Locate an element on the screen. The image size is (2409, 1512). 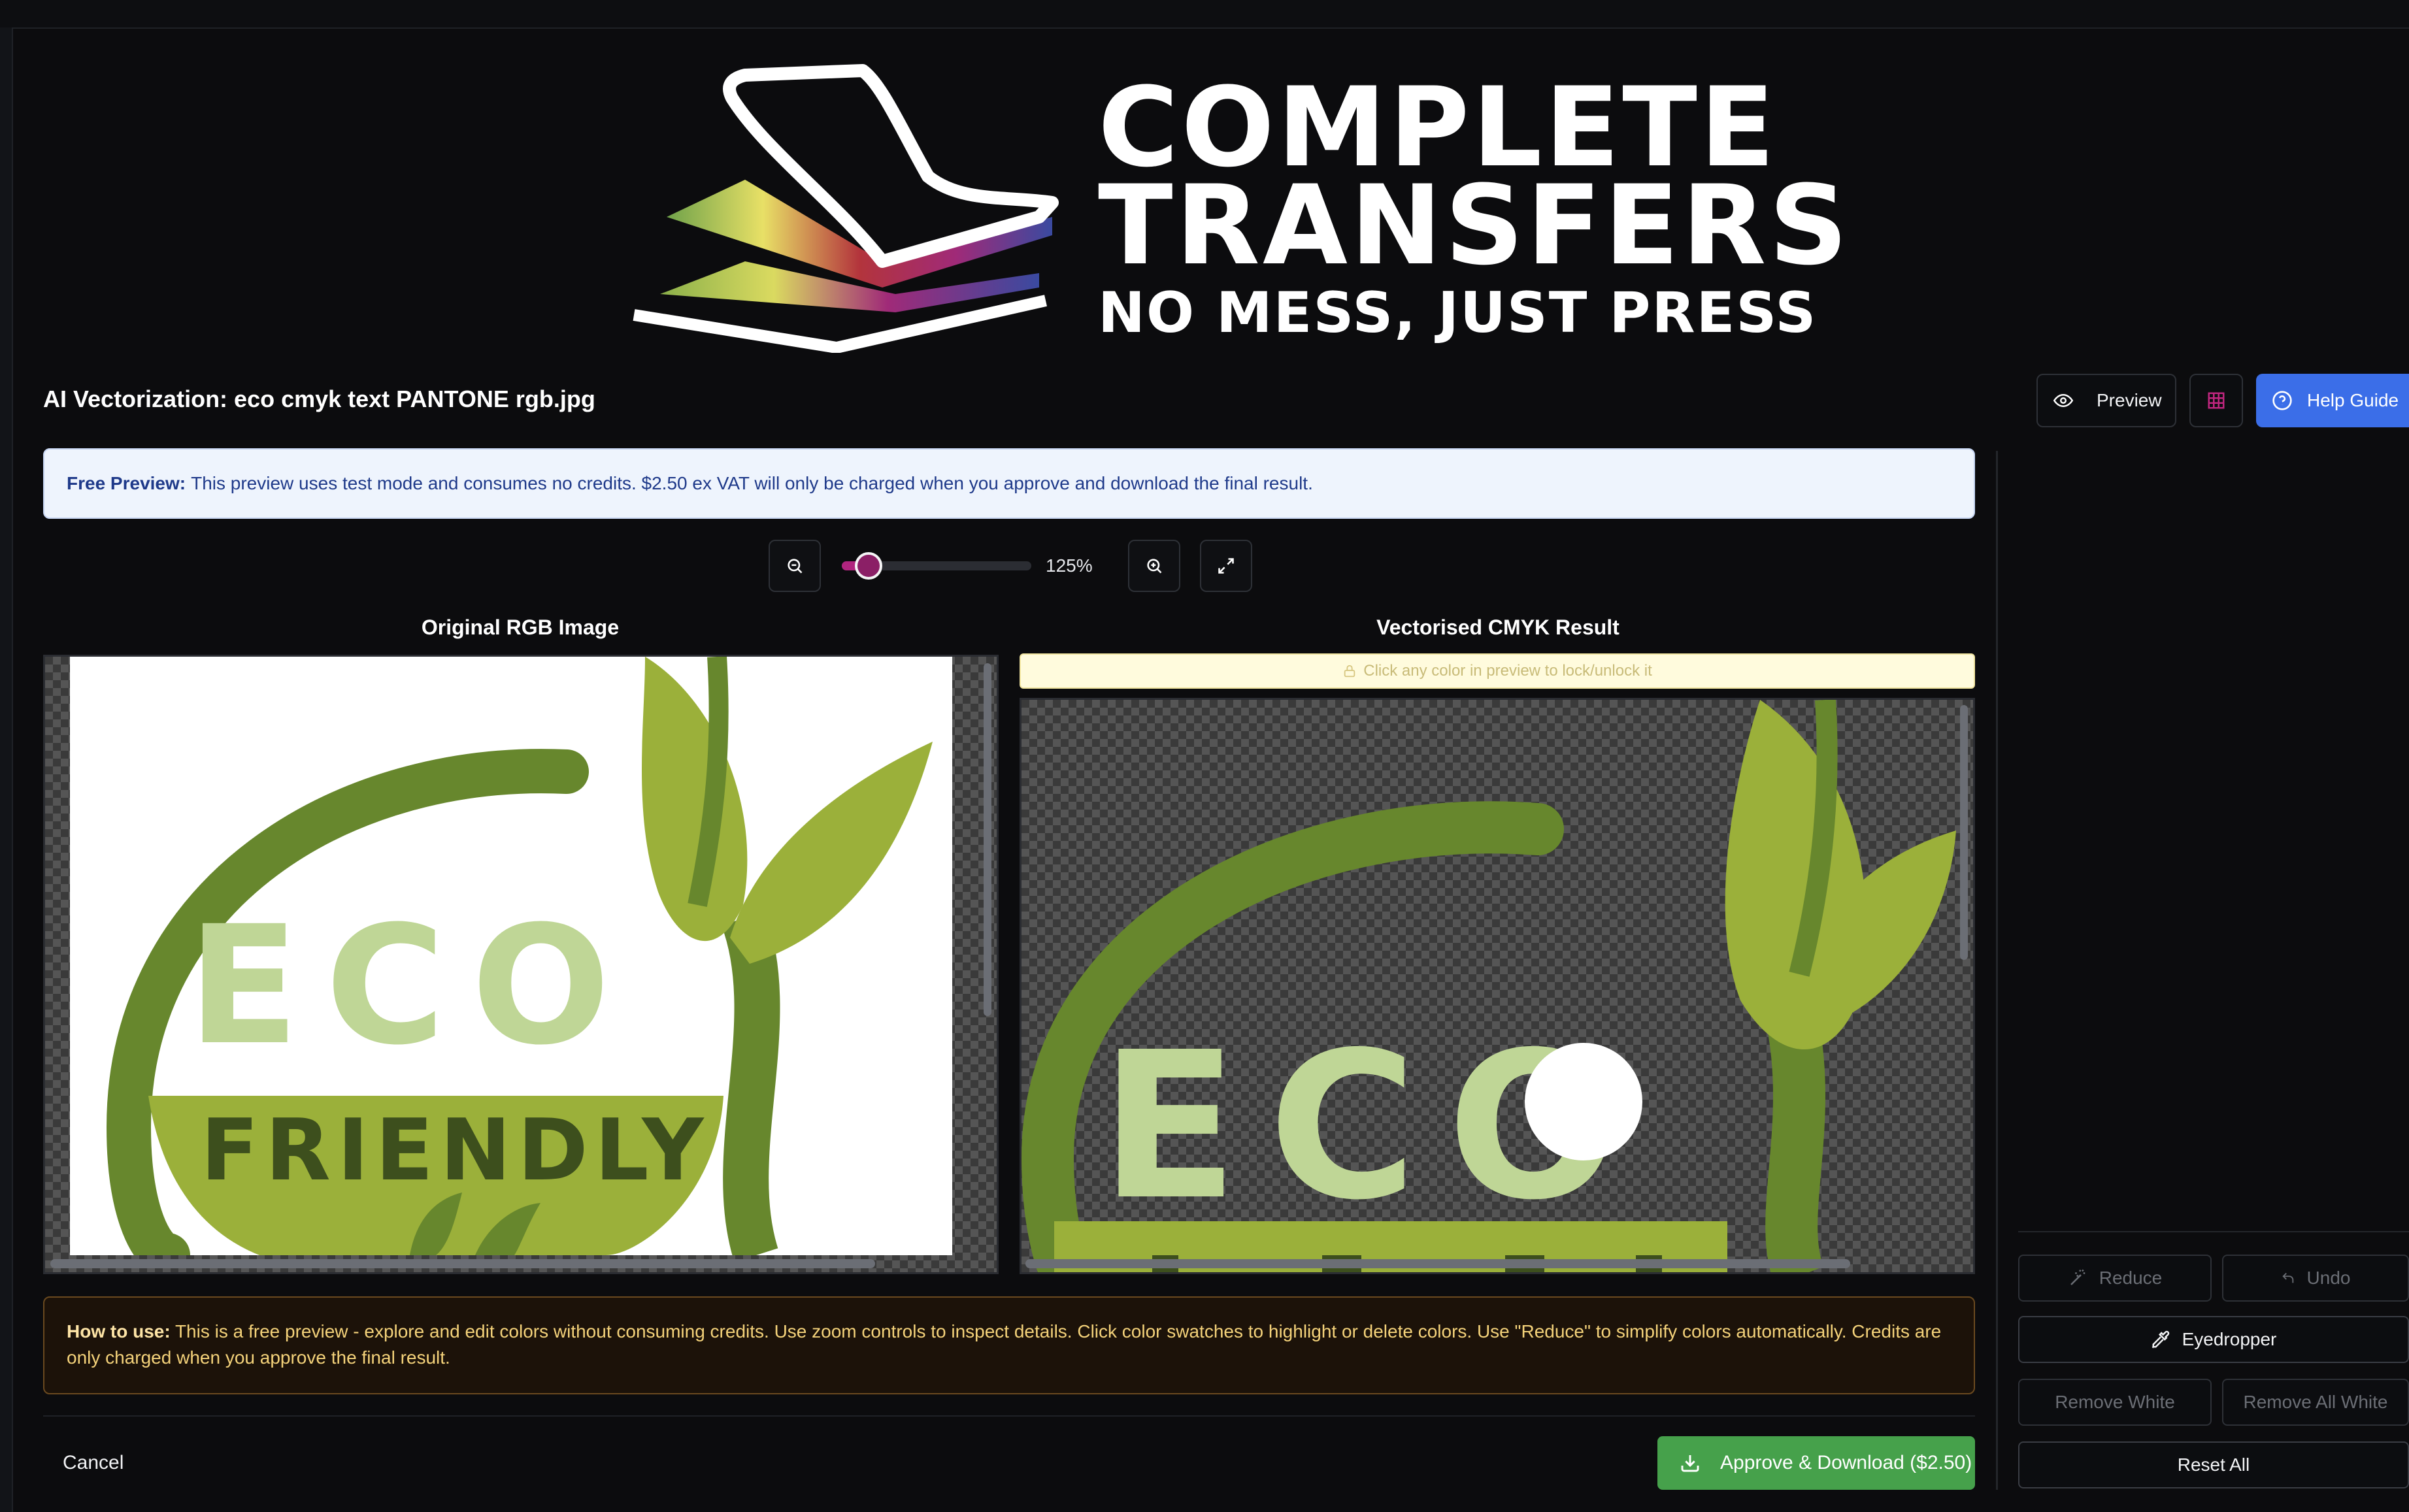
reset-all-label: Reset All is located at coordinates (2213, 1464).